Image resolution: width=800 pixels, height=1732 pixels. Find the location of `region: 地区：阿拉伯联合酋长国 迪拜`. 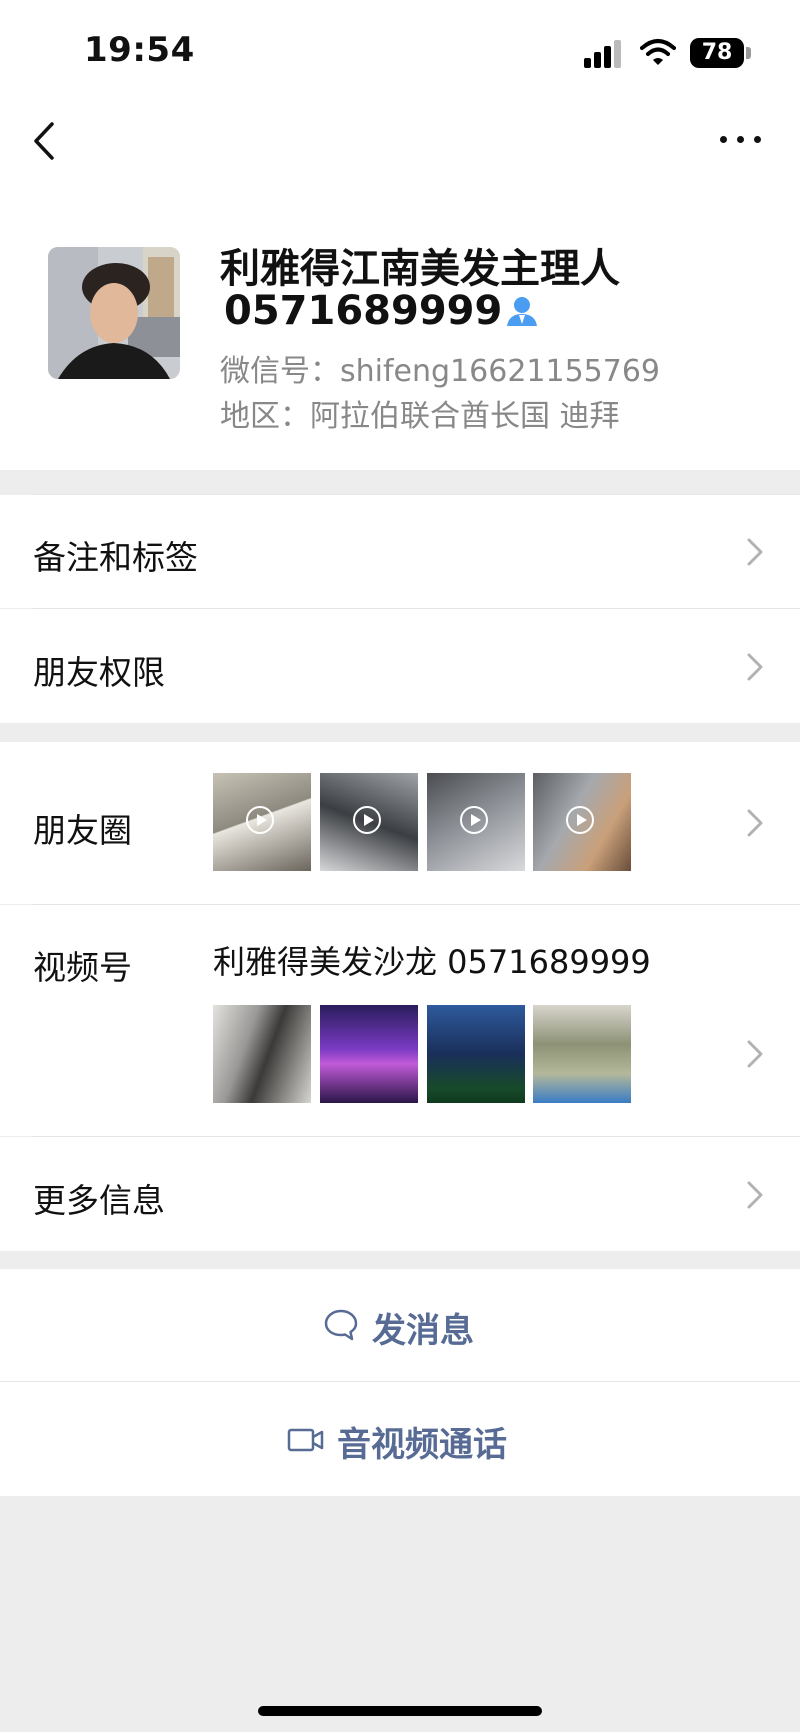

region: 地区：阿拉伯联合酋长国 迪拜 is located at coordinates (420, 416).